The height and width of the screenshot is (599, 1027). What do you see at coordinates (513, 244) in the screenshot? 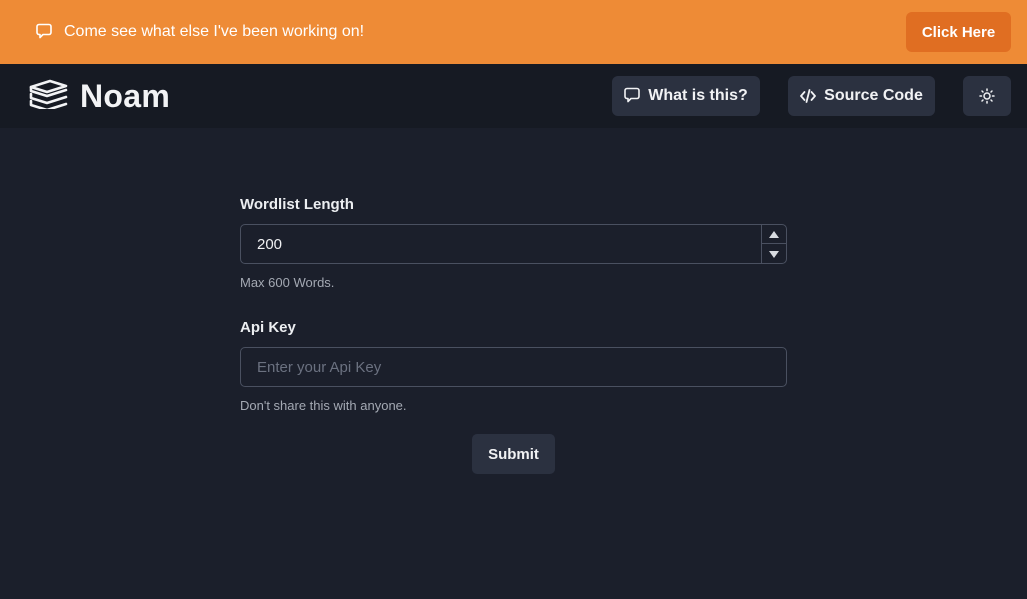
I see `wordlist-length-input: 200` at bounding box center [513, 244].